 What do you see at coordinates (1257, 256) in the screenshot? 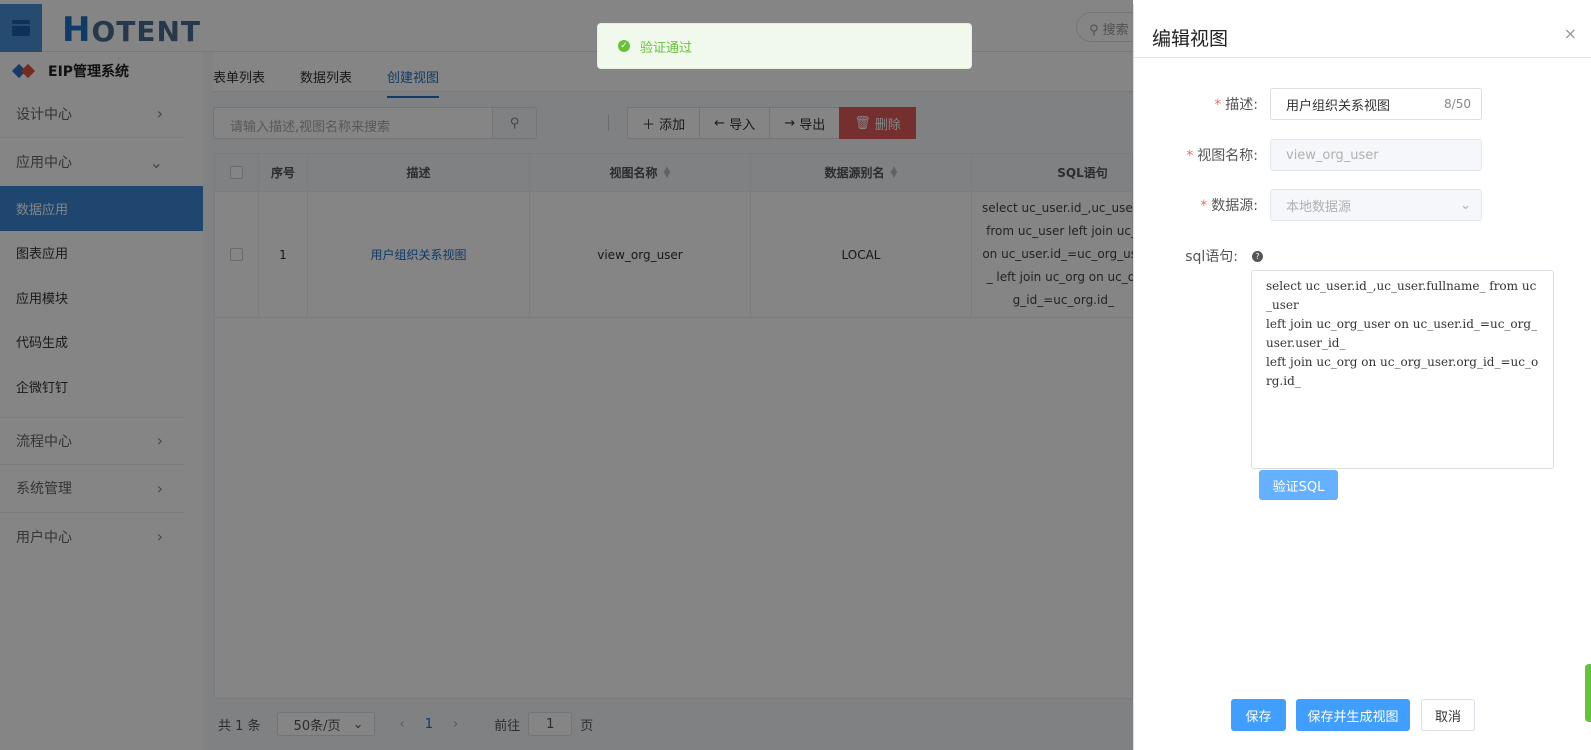
I see `help-icon: ?` at bounding box center [1257, 256].